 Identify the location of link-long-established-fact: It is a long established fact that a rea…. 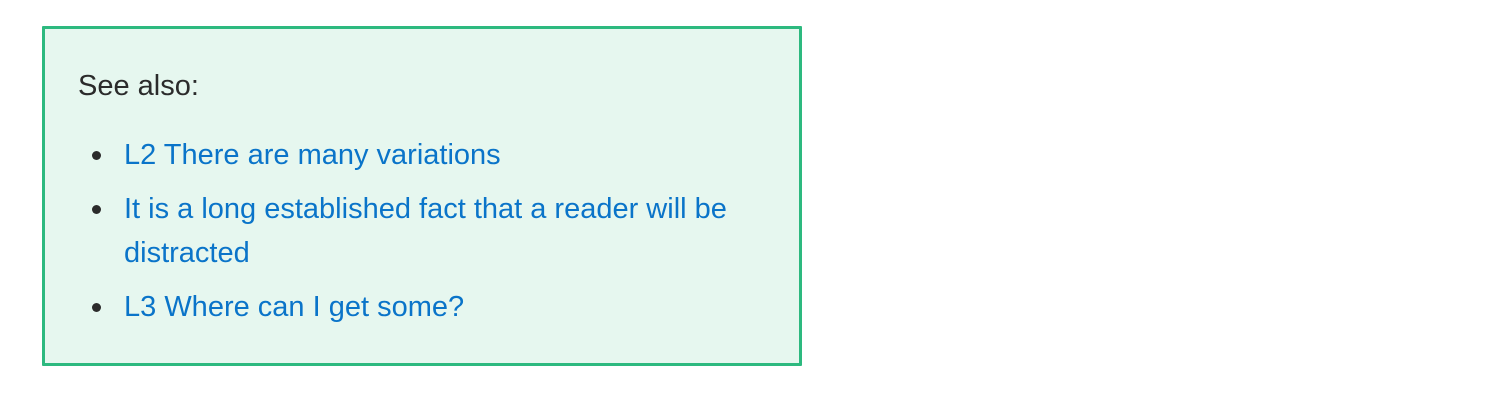
(425, 231).